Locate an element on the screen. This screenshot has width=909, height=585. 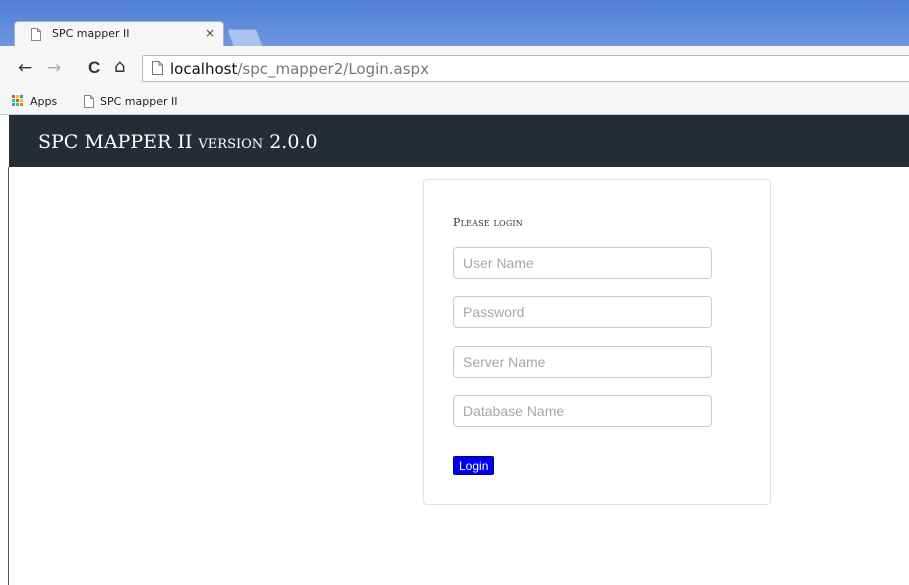
address-url: localhost/spc_mapper2/Login.aspx is located at coordinates (299, 69).